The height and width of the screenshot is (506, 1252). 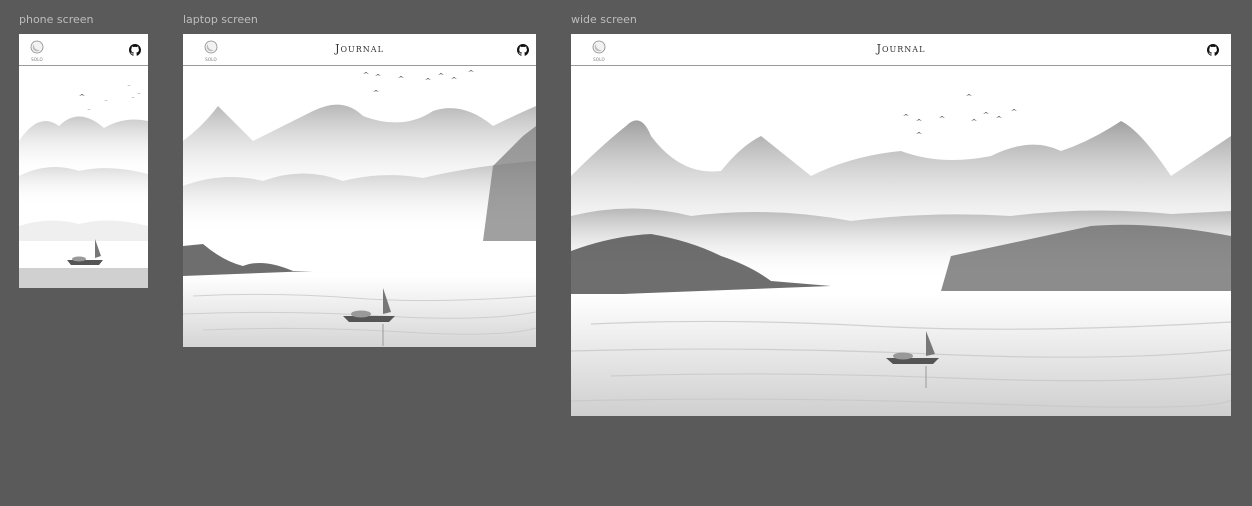 I want to click on laptop-screen-label: laptop screen, so click(x=220, y=19).